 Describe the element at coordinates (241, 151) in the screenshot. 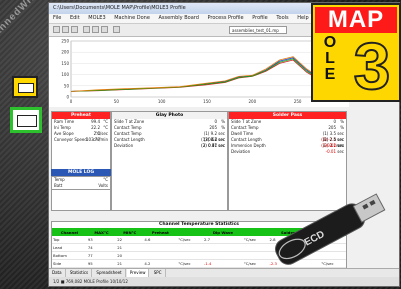

I see `solder-wave-label: Deviation` at that location.